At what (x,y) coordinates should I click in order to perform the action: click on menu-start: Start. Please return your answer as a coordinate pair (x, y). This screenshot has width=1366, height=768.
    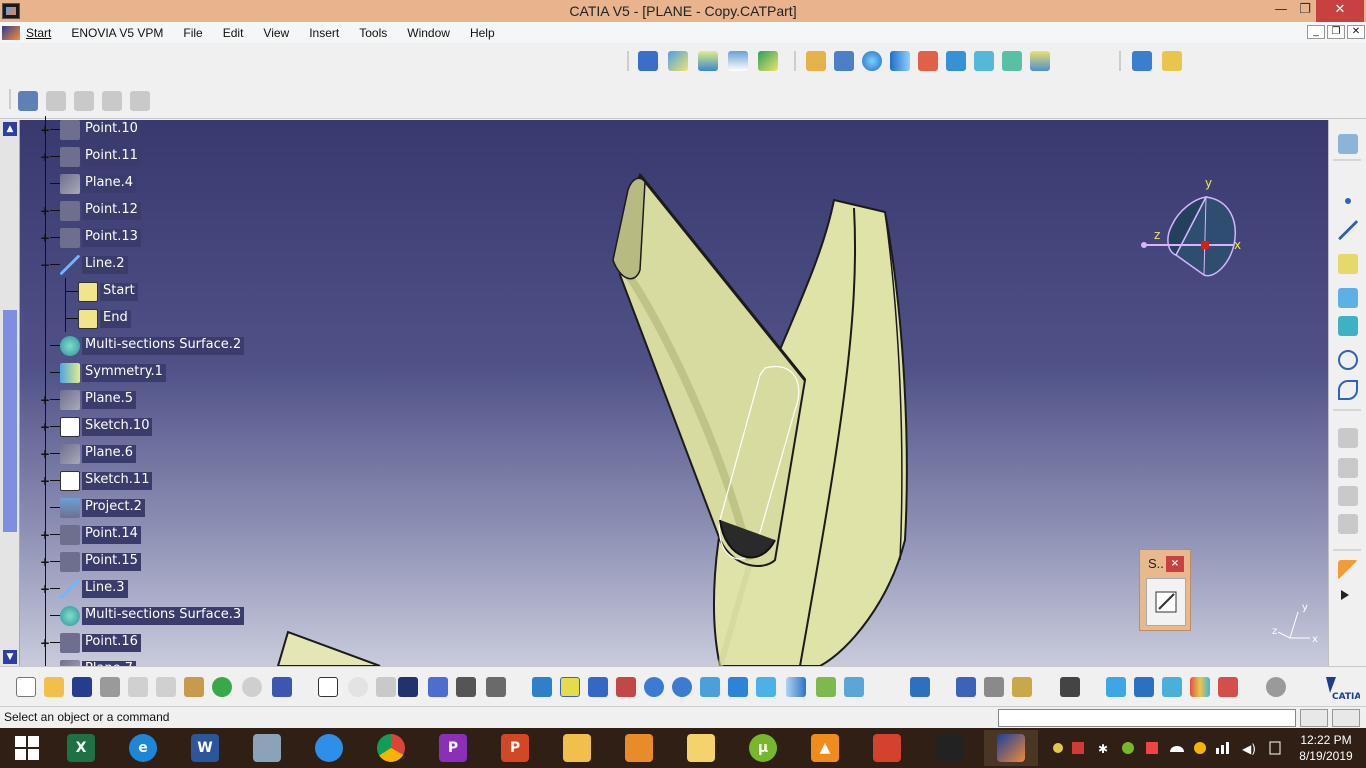
    Looking at the image, I should click on (43, 33).